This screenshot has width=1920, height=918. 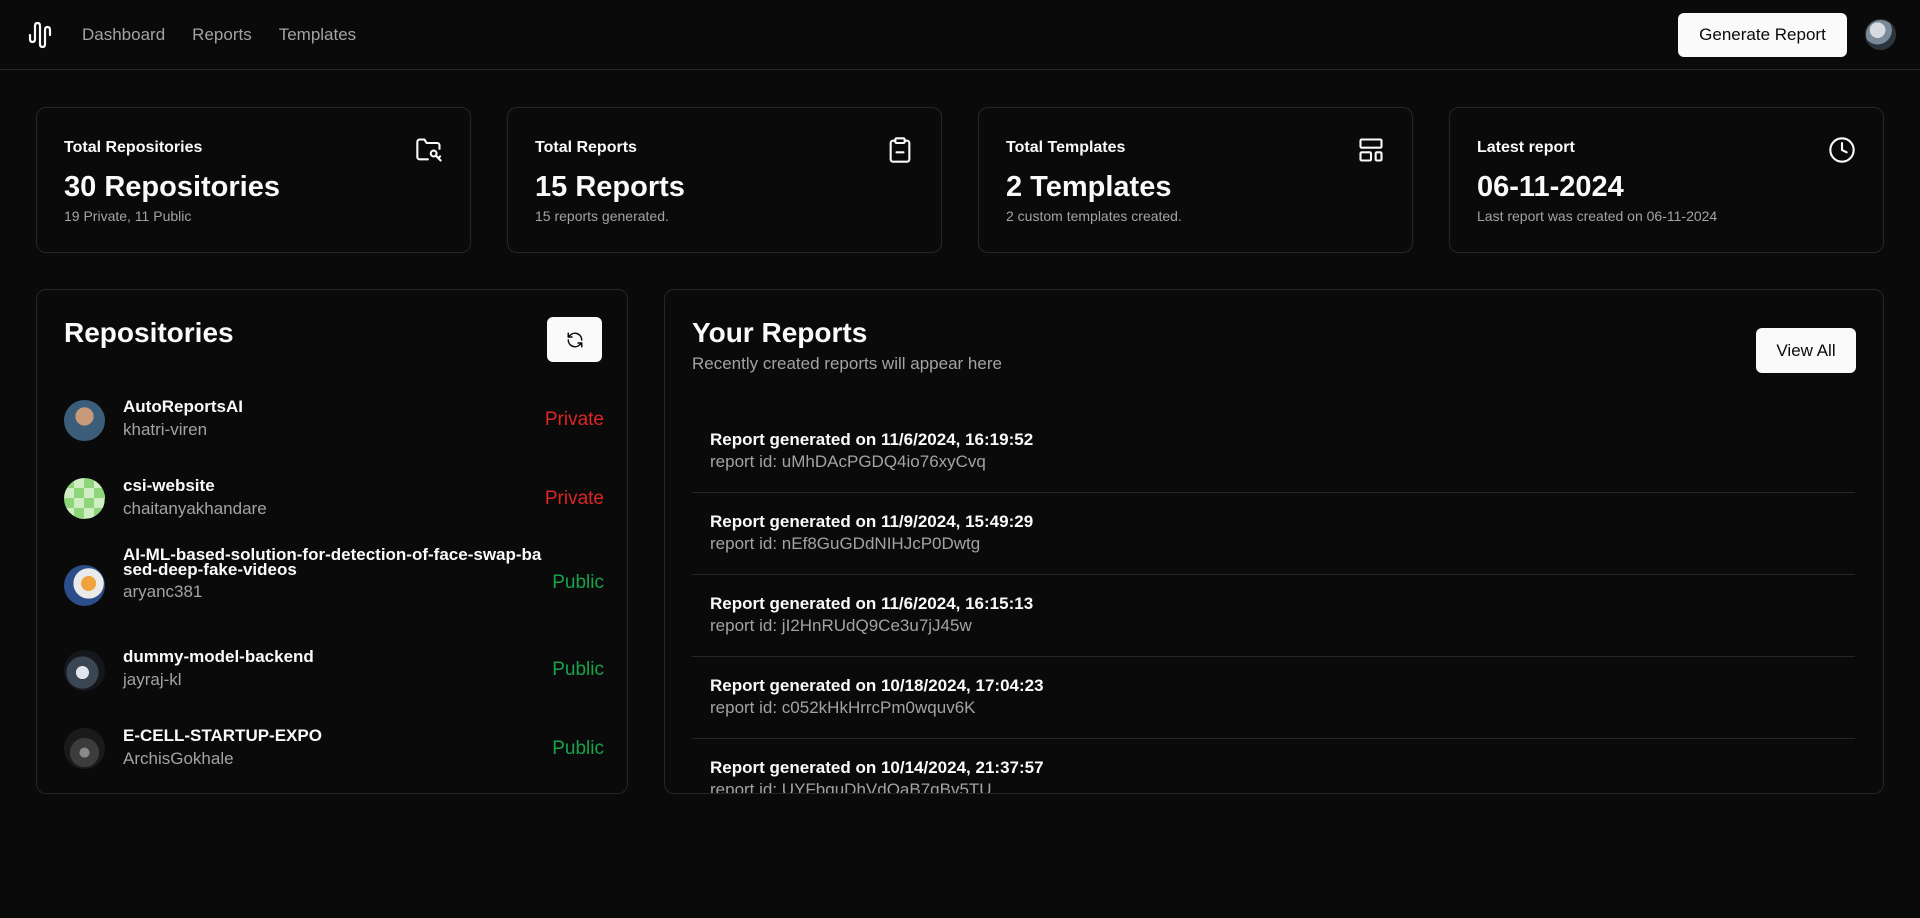 I want to click on stat-label: Latest report, so click(x=1526, y=147).